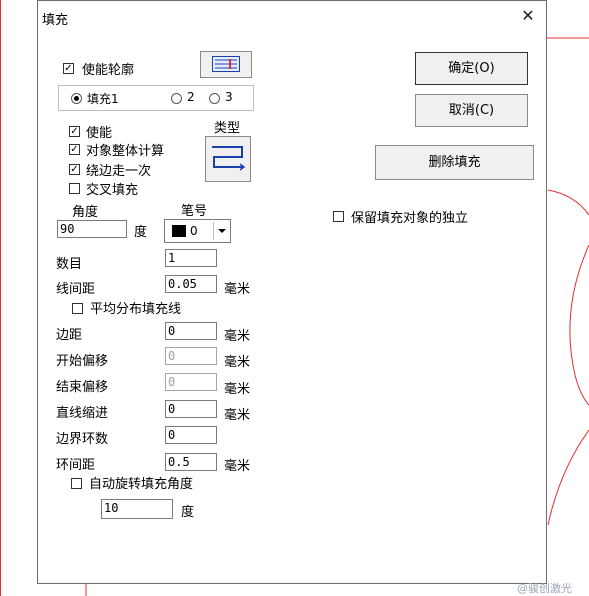 The image size is (589, 596). Describe the element at coordinates (156, 98) in the screenshot. I see `fill-mode-radio-group: 填充1 2 3` at that location.